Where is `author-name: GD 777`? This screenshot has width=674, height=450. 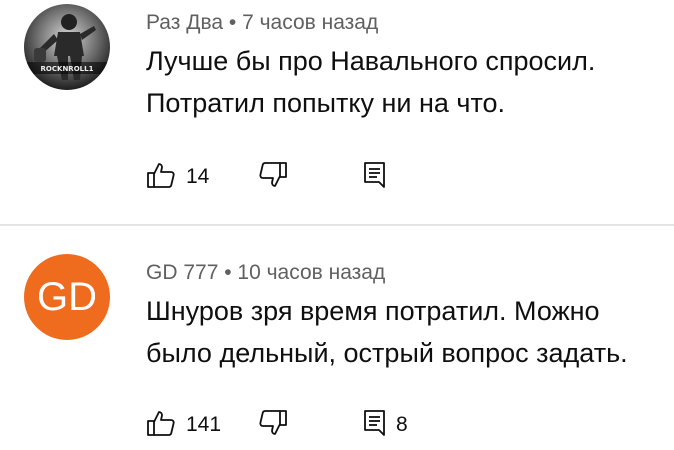
author-name: GD 777 is located at coordinates (182, 272).